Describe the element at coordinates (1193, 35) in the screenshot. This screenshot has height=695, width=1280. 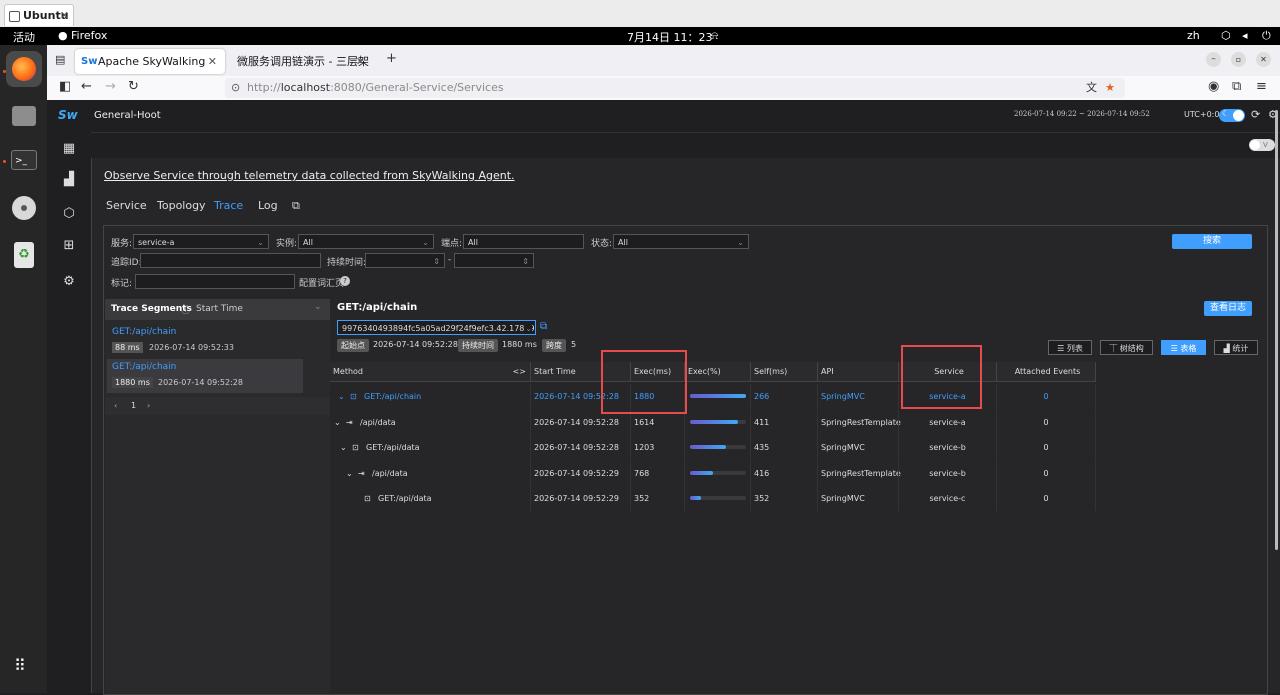
I see `language-indicator: zh` at that location.